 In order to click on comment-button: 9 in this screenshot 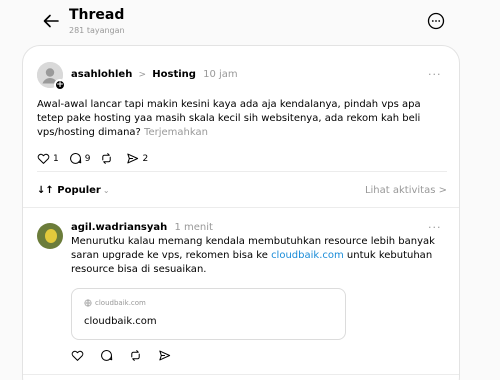, I will do `click(80, 158)`.